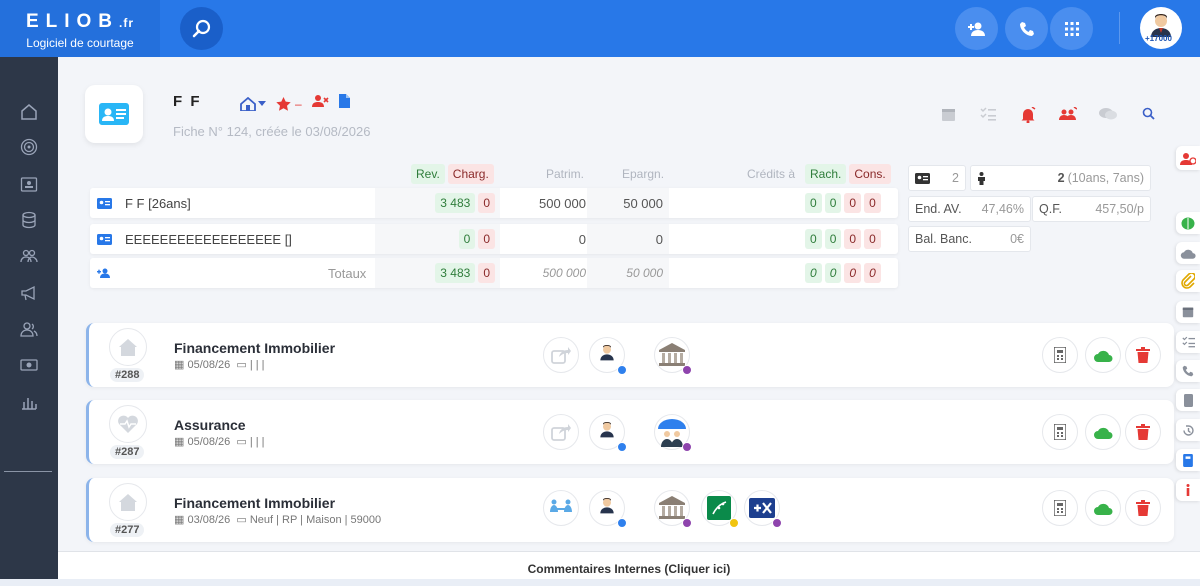  What do you see at coordinates (833, 239) in the screenshot?
I see `credit-value: 0` at bounding box center [833, 239].